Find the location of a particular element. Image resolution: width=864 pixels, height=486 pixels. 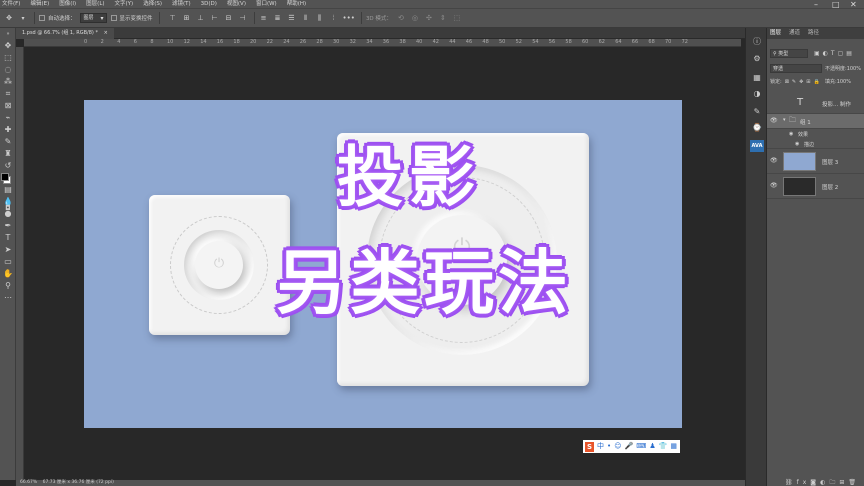

scale-3d-icon: ⬚ is located at coordinates (457, 18).